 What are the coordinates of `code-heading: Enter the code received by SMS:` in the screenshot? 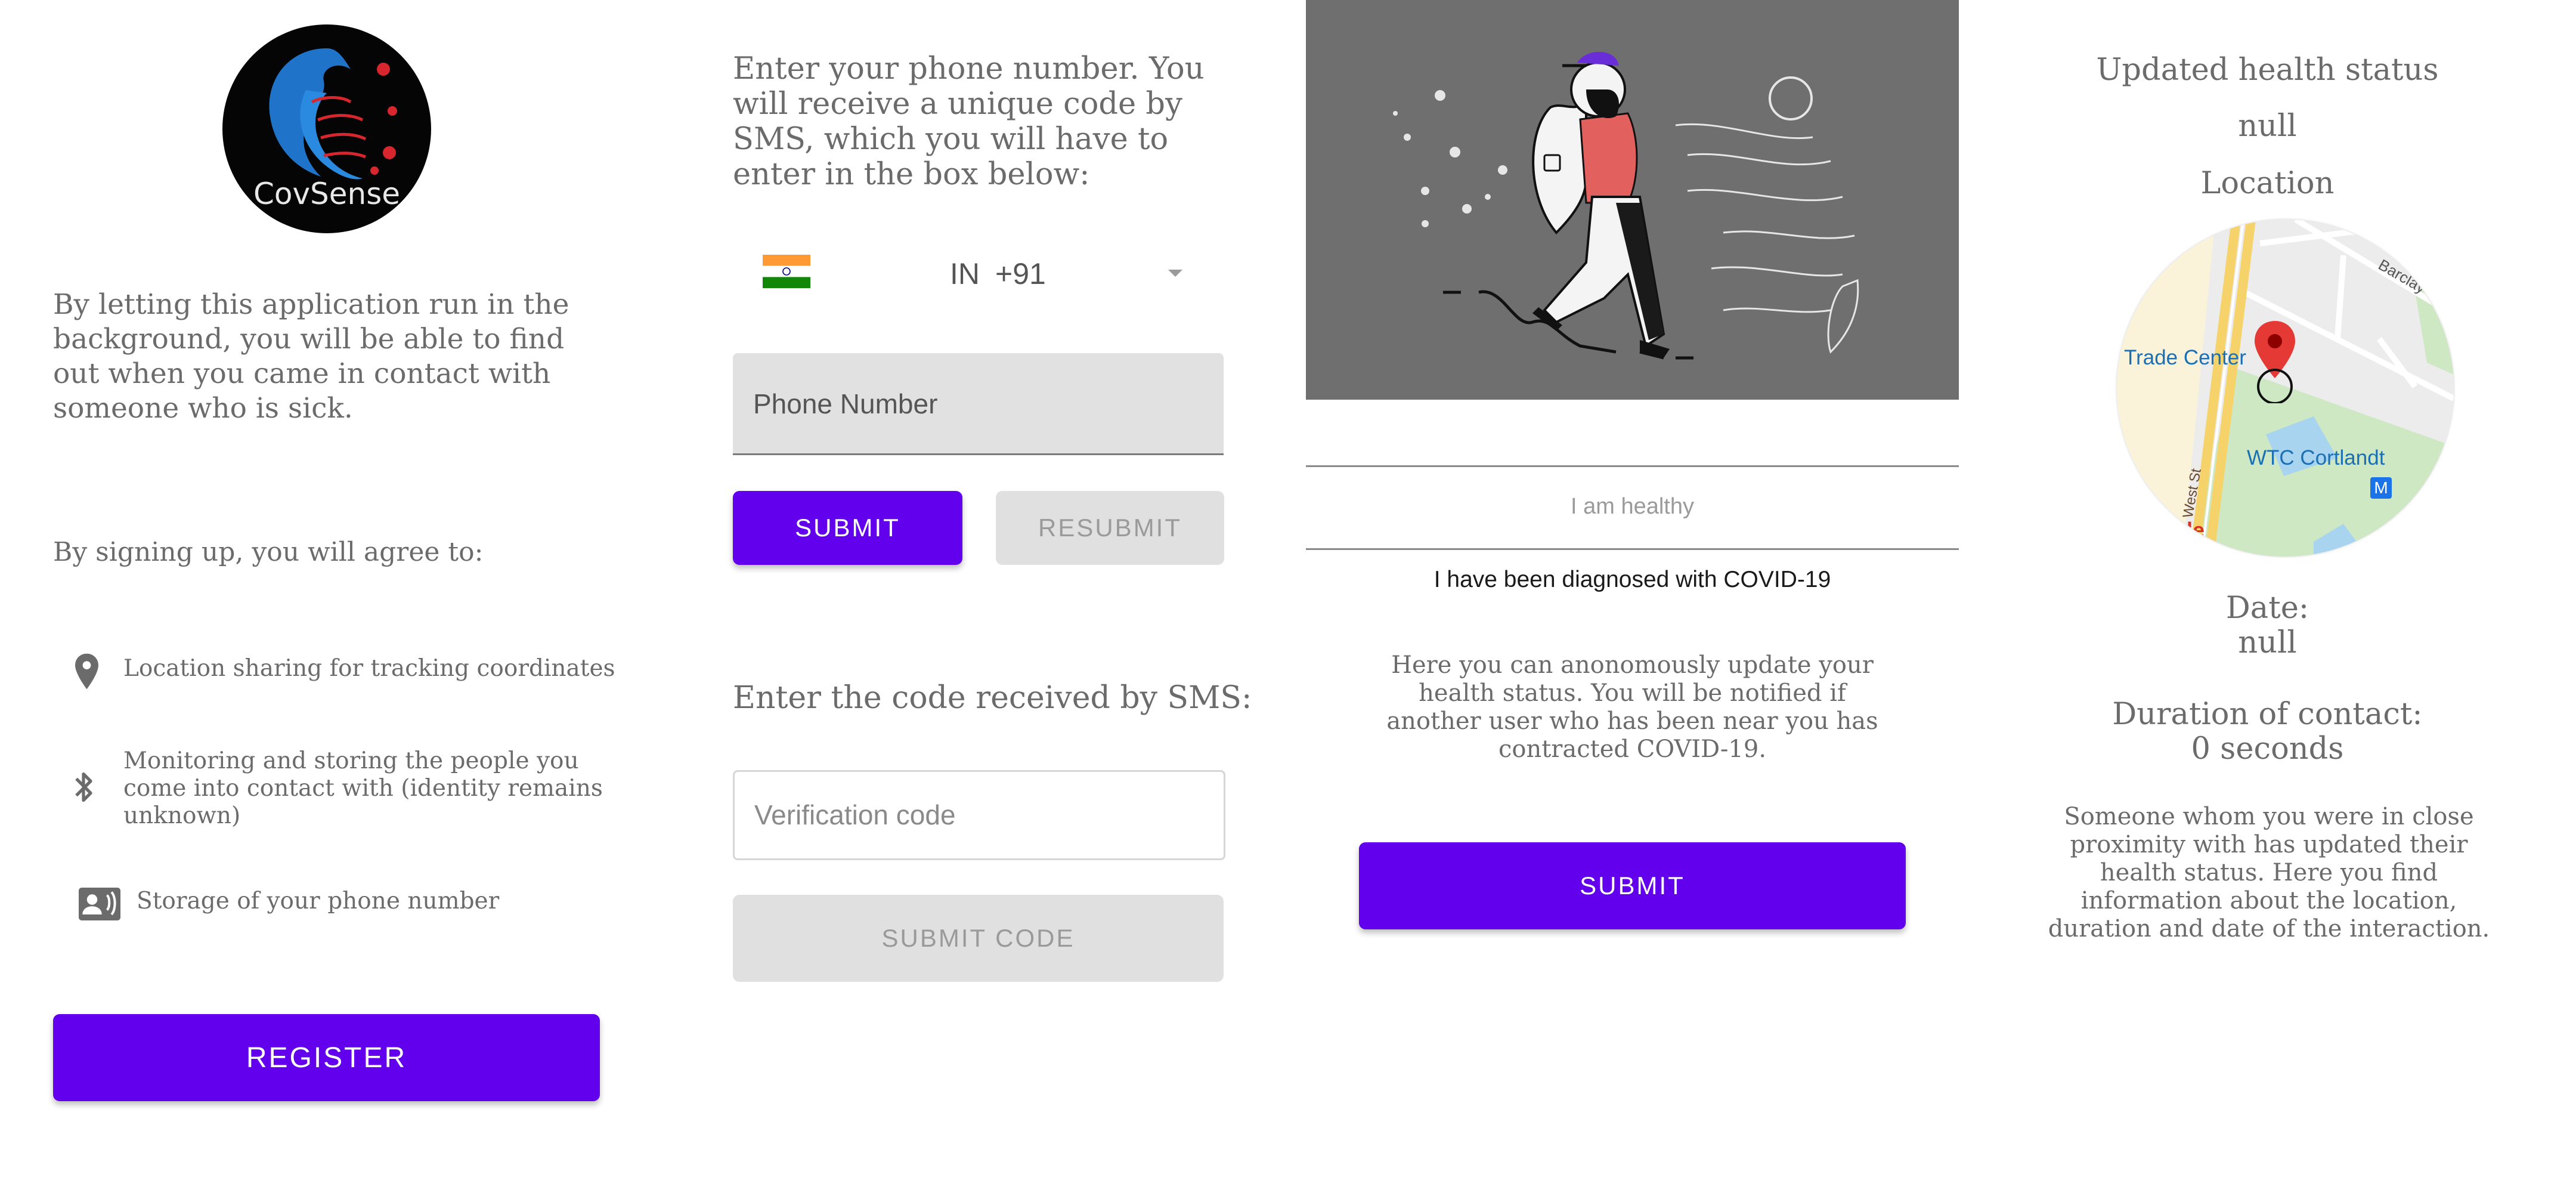 It's located at (993, 698).